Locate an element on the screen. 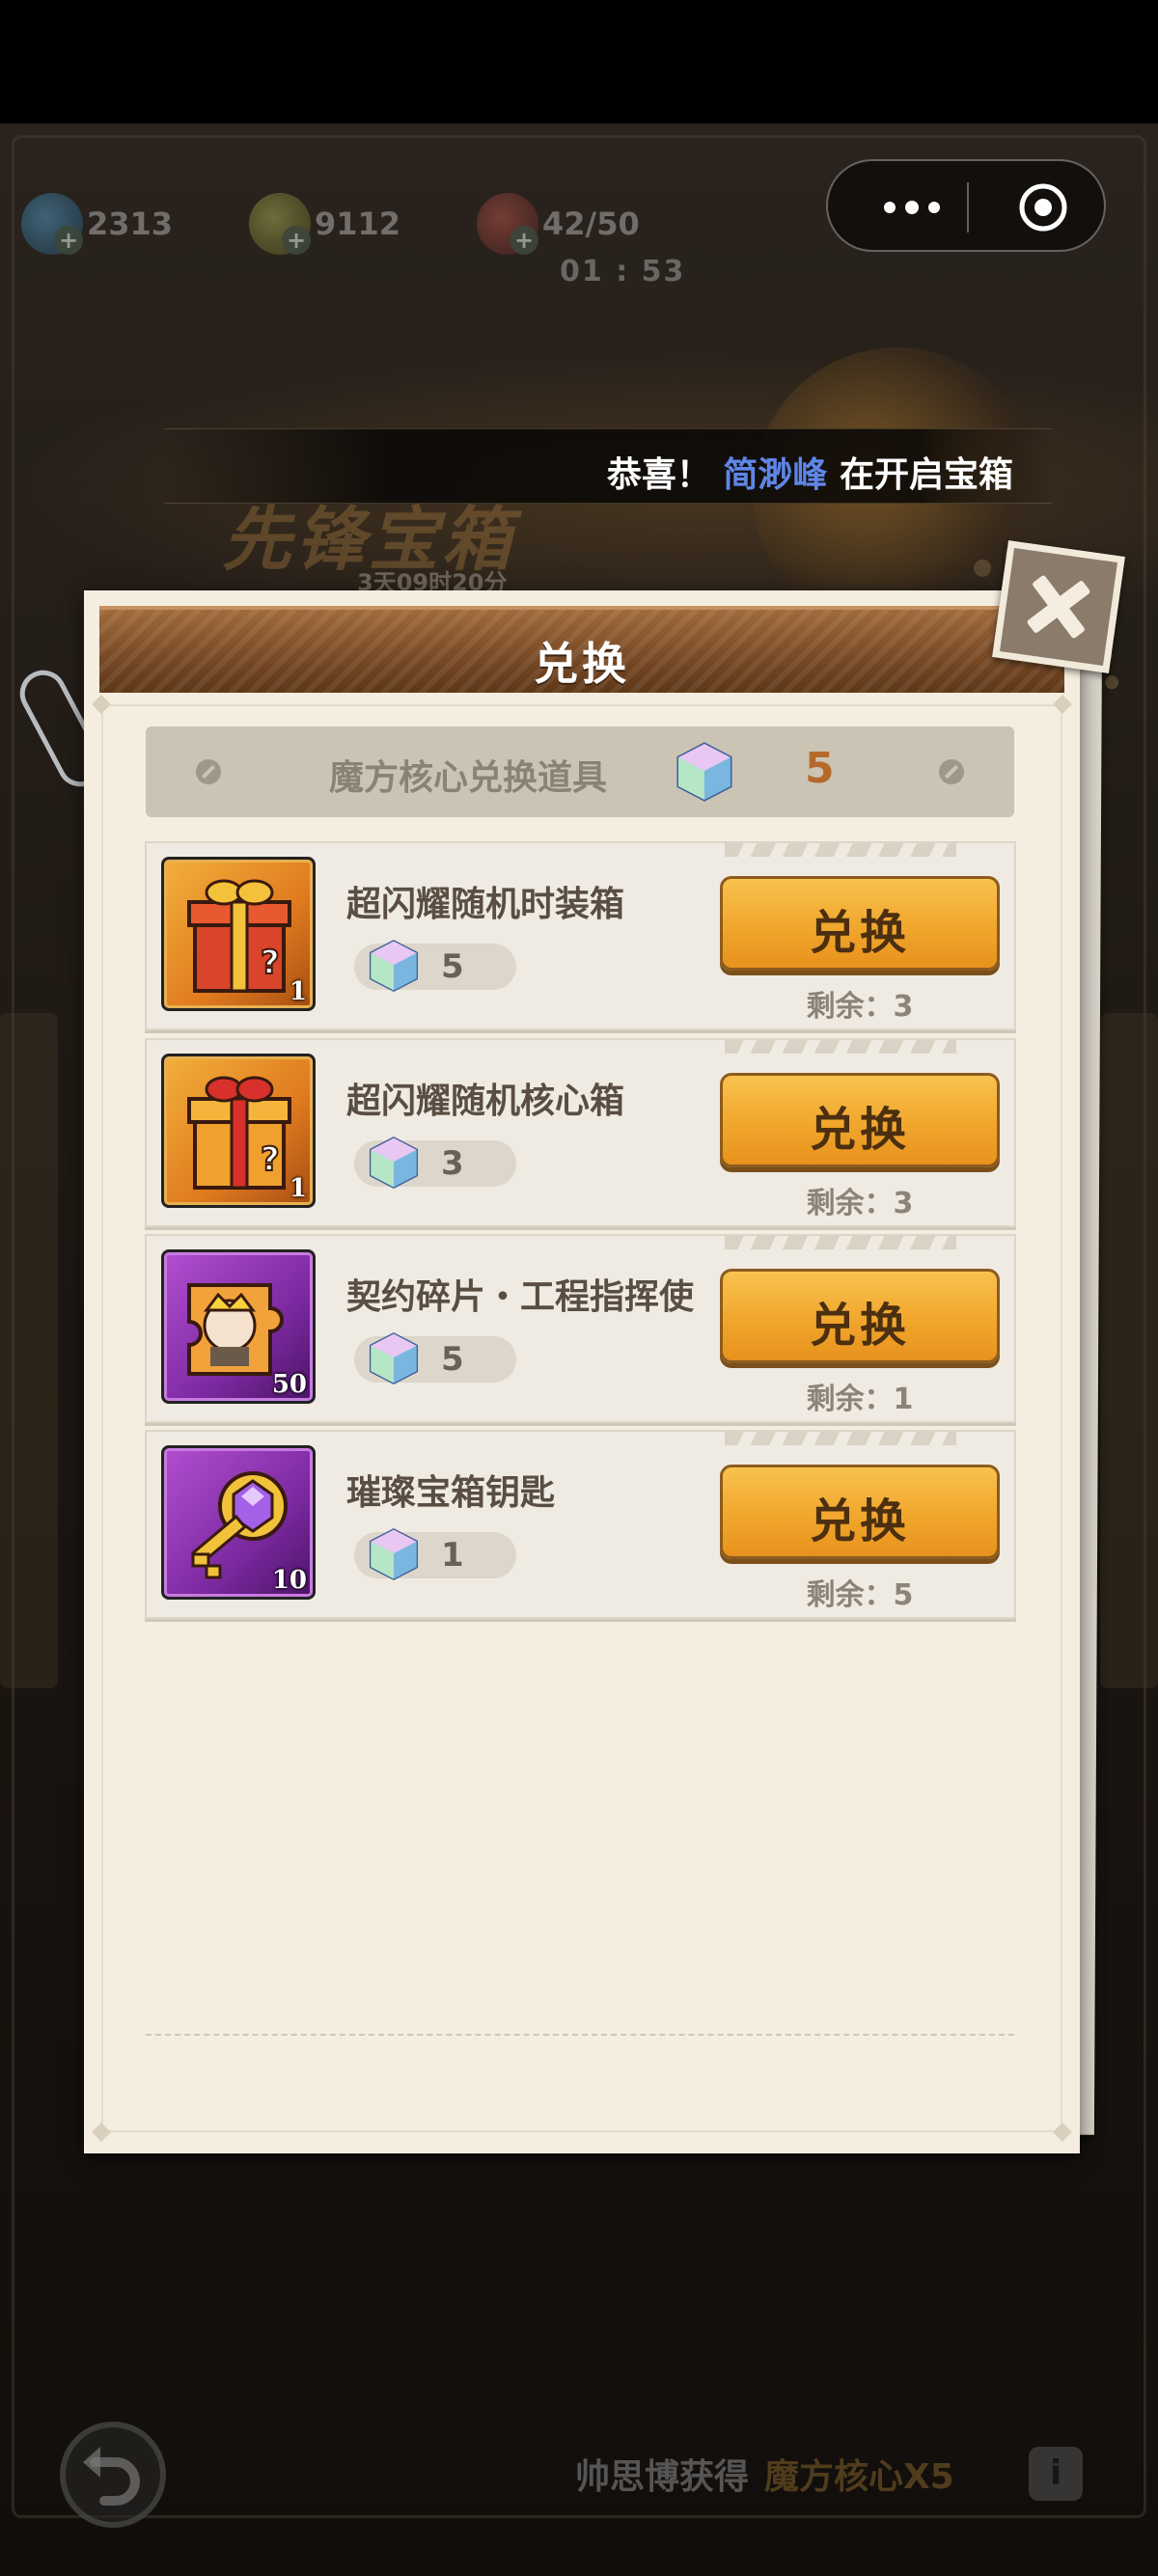 The height and width of the screenshot is (2576, 1158). diamond-value: 2313 is located at coordinates (130, 224).